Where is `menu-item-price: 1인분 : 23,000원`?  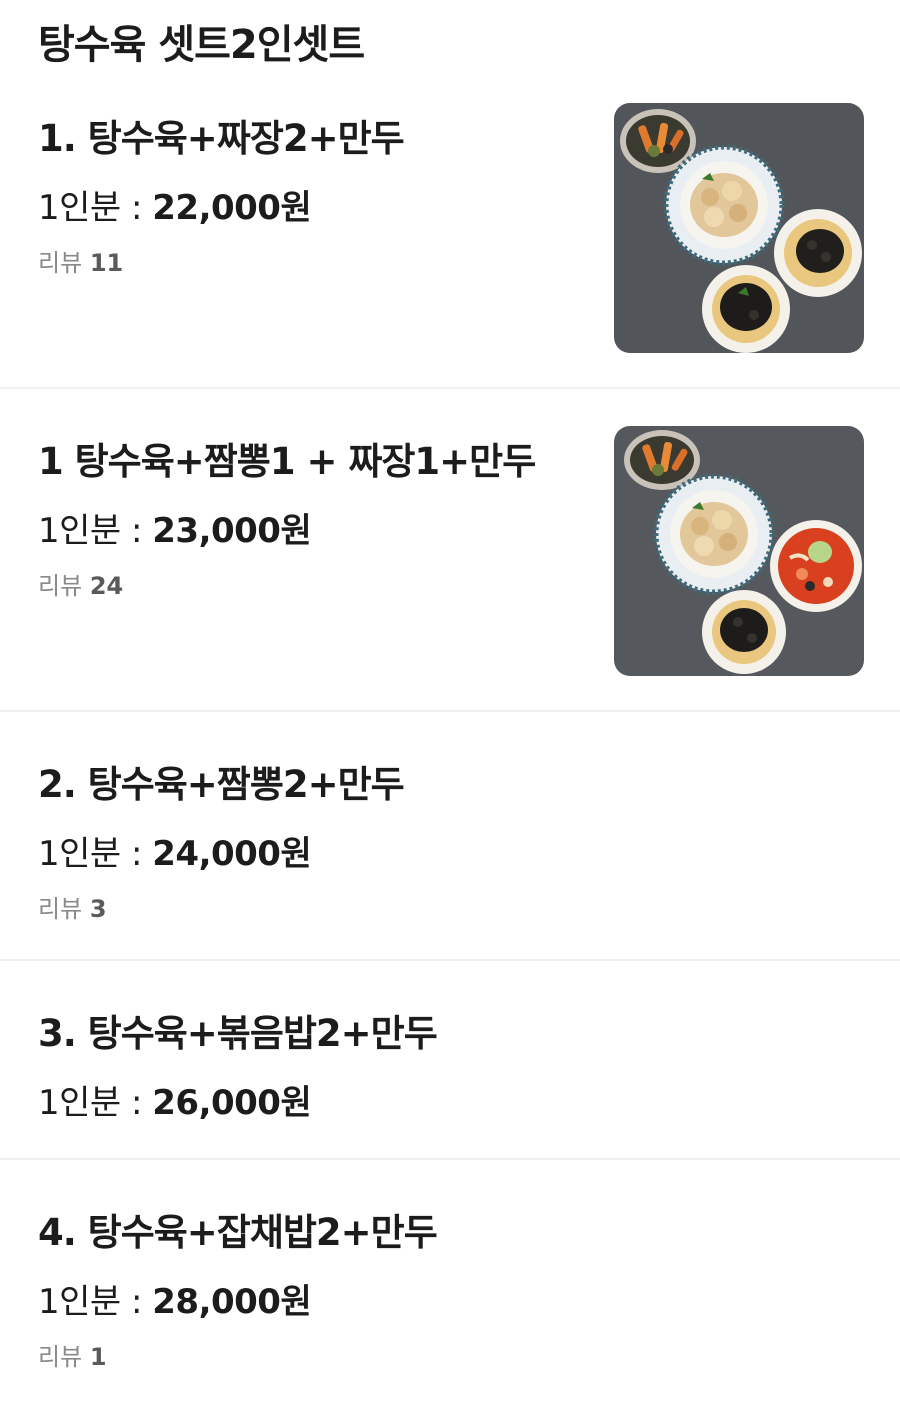 menu-item-price: 1인분 : 23,000원 is located at coordinates (175, 527).